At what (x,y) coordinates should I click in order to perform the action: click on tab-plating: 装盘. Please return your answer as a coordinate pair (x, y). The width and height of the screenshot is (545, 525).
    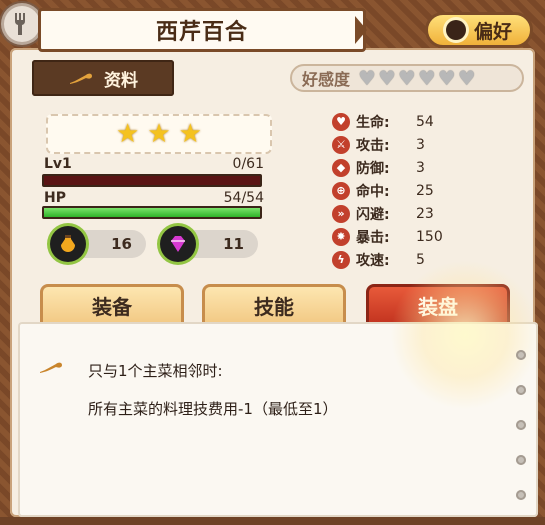
    Looking at the image, I should click on (438, 304).